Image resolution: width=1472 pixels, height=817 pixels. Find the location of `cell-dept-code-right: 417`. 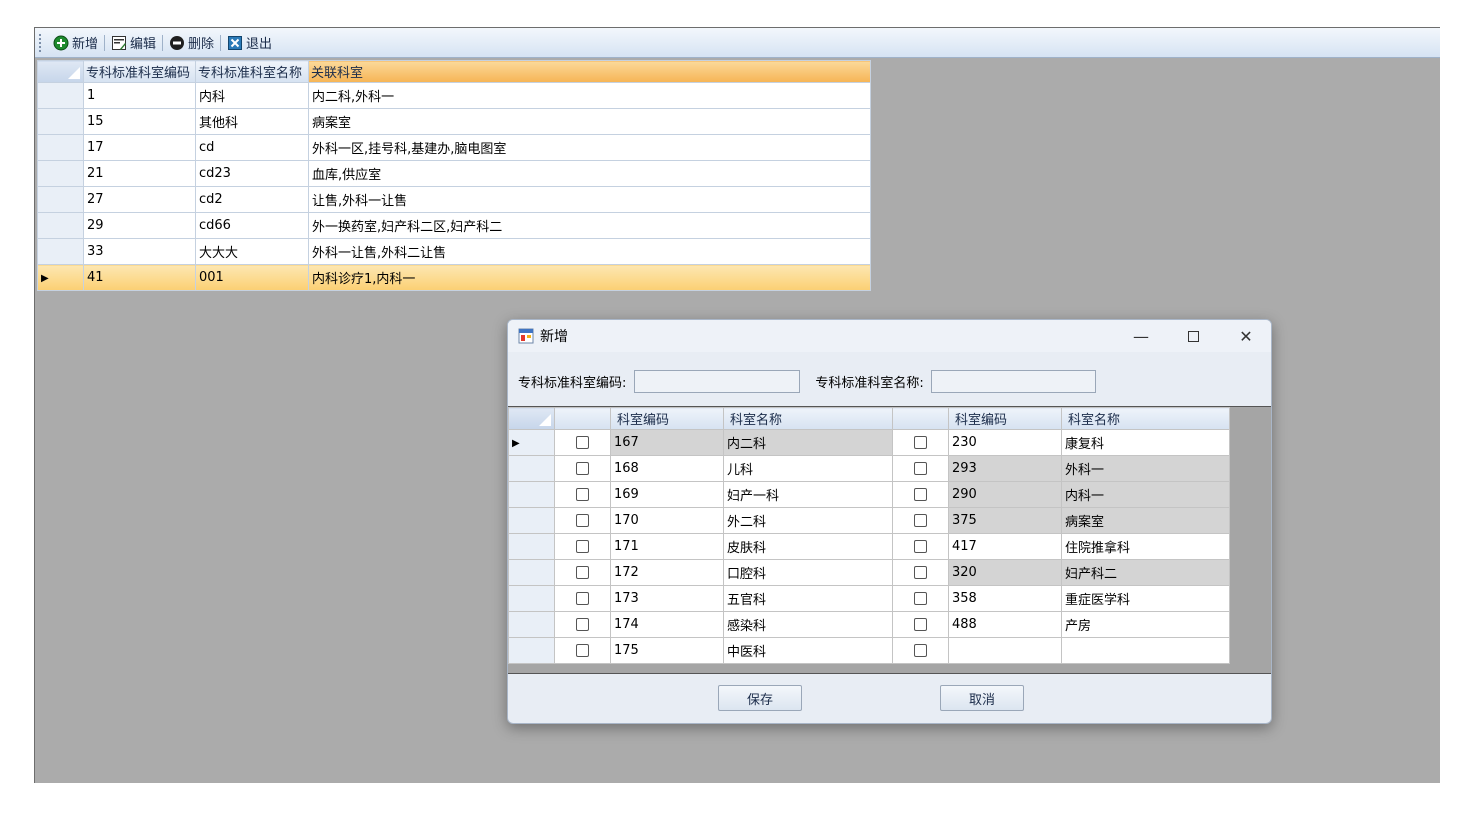

cell-dept-code-right: 417 is located at coordinates (1005, 546).